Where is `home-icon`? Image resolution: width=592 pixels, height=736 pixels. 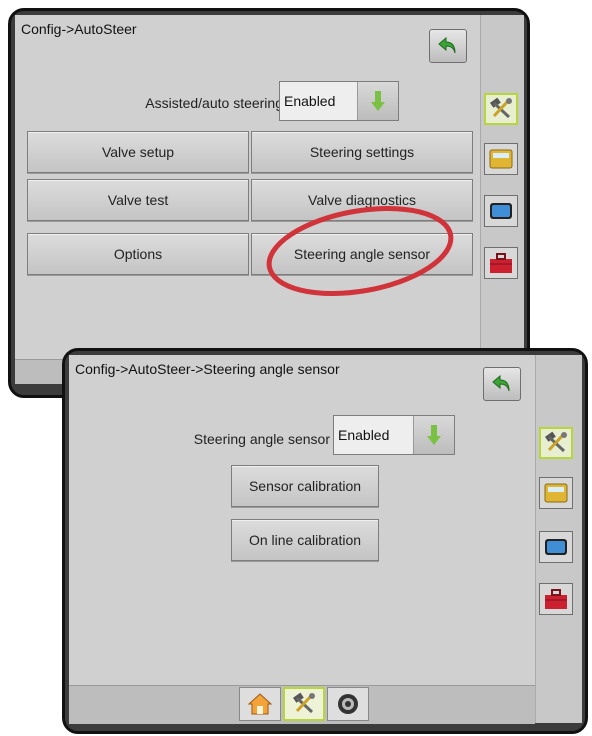 home-icon is located at coordinates (260, 704).